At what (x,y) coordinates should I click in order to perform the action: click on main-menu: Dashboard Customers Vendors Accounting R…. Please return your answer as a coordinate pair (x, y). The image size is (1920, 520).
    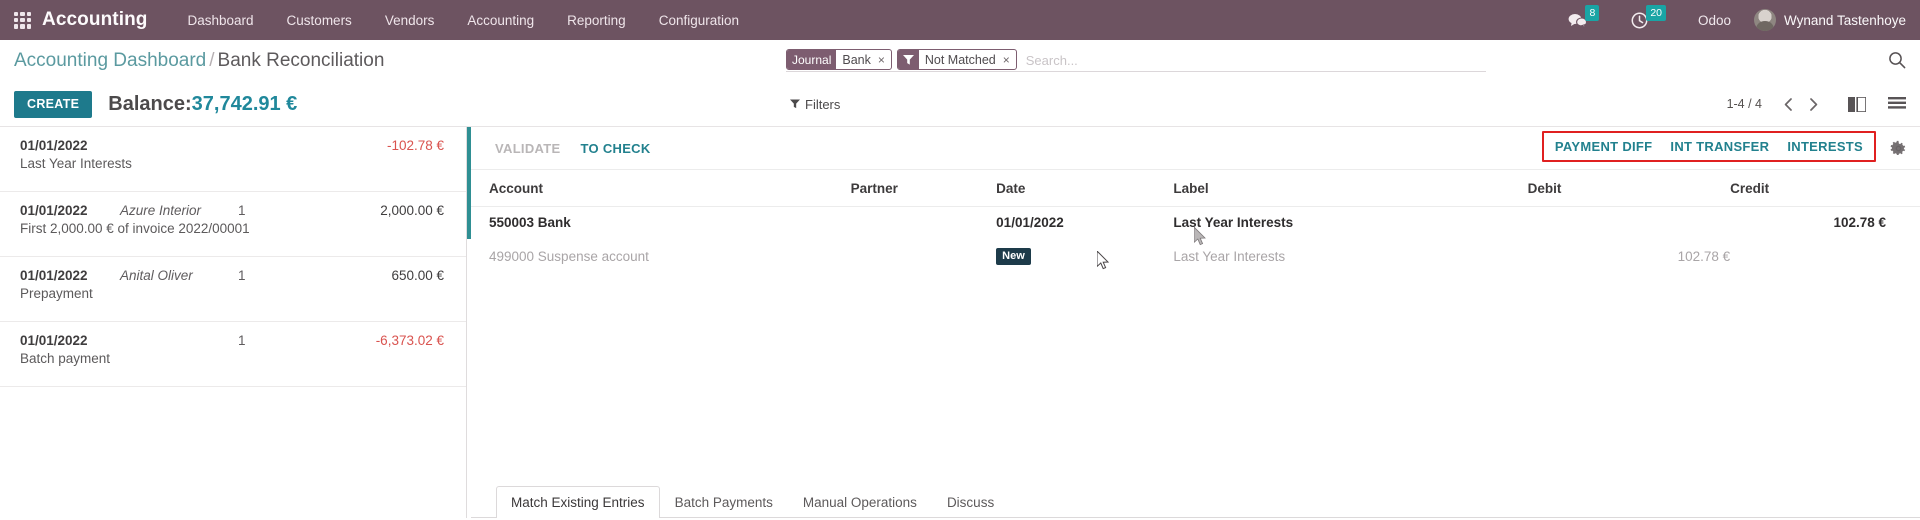
    Looking at the image, I should click on (464, 20).